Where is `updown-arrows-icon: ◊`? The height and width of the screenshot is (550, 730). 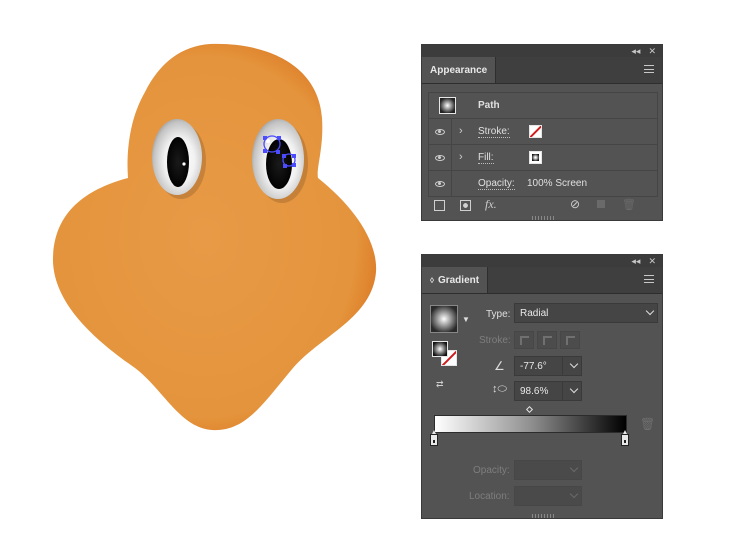 updown-arrows-icon: ◊ is located at coordinates (432, 280).